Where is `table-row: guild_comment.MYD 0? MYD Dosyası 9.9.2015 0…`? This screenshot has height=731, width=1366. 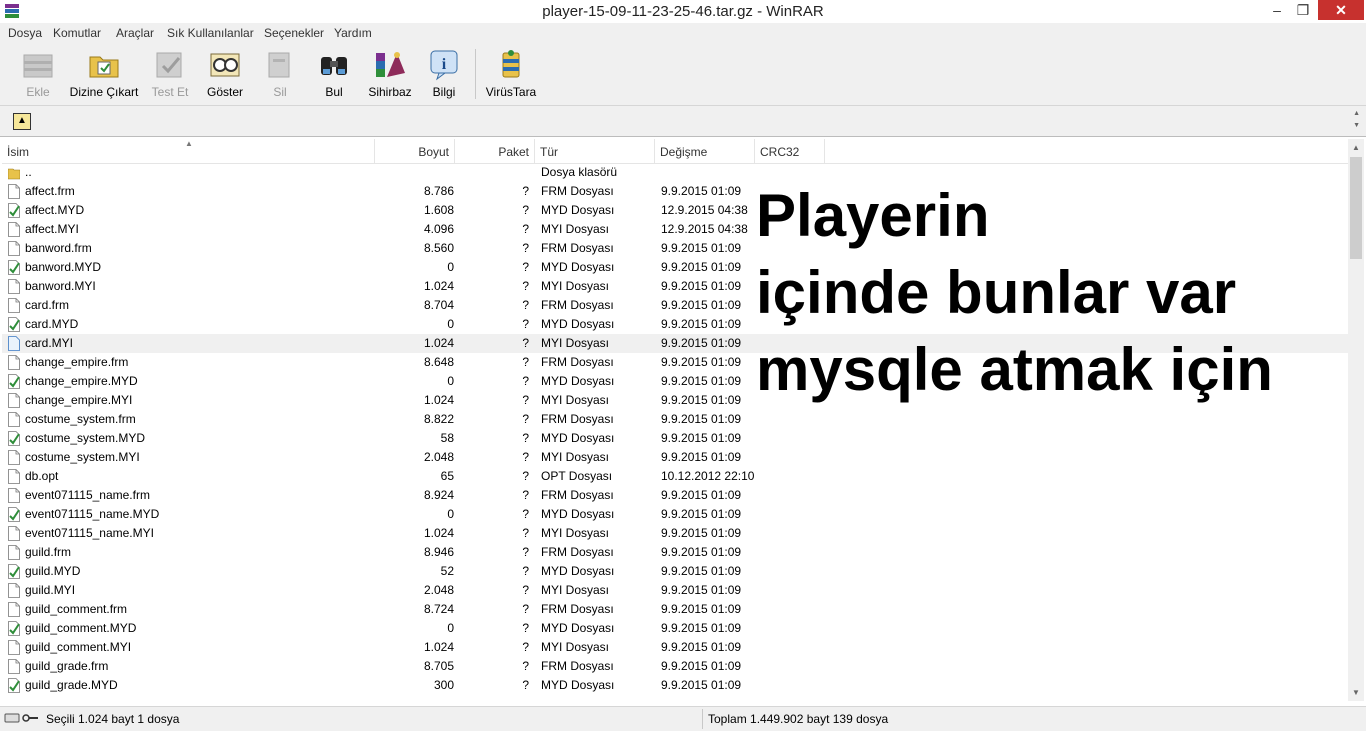
table-row: guild_comment.MYD 0? MYD Dosyası 9.9.2015 0… is located at coordinates (675, 628).